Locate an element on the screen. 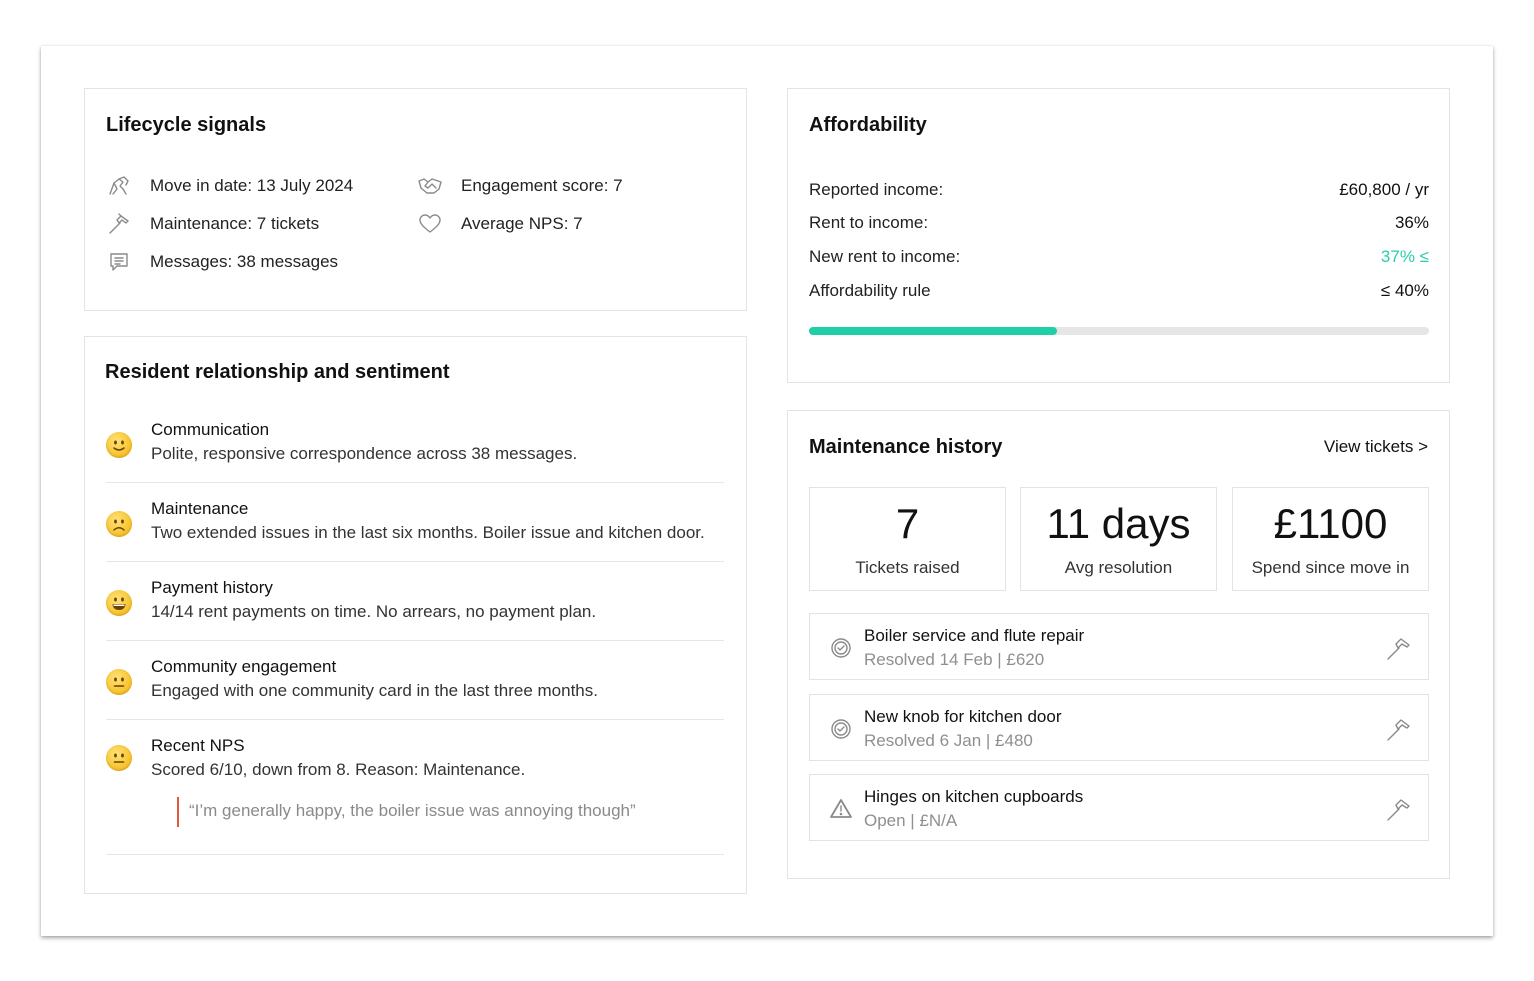  stat-value: 11 days is located at coordinates (1118, 523).